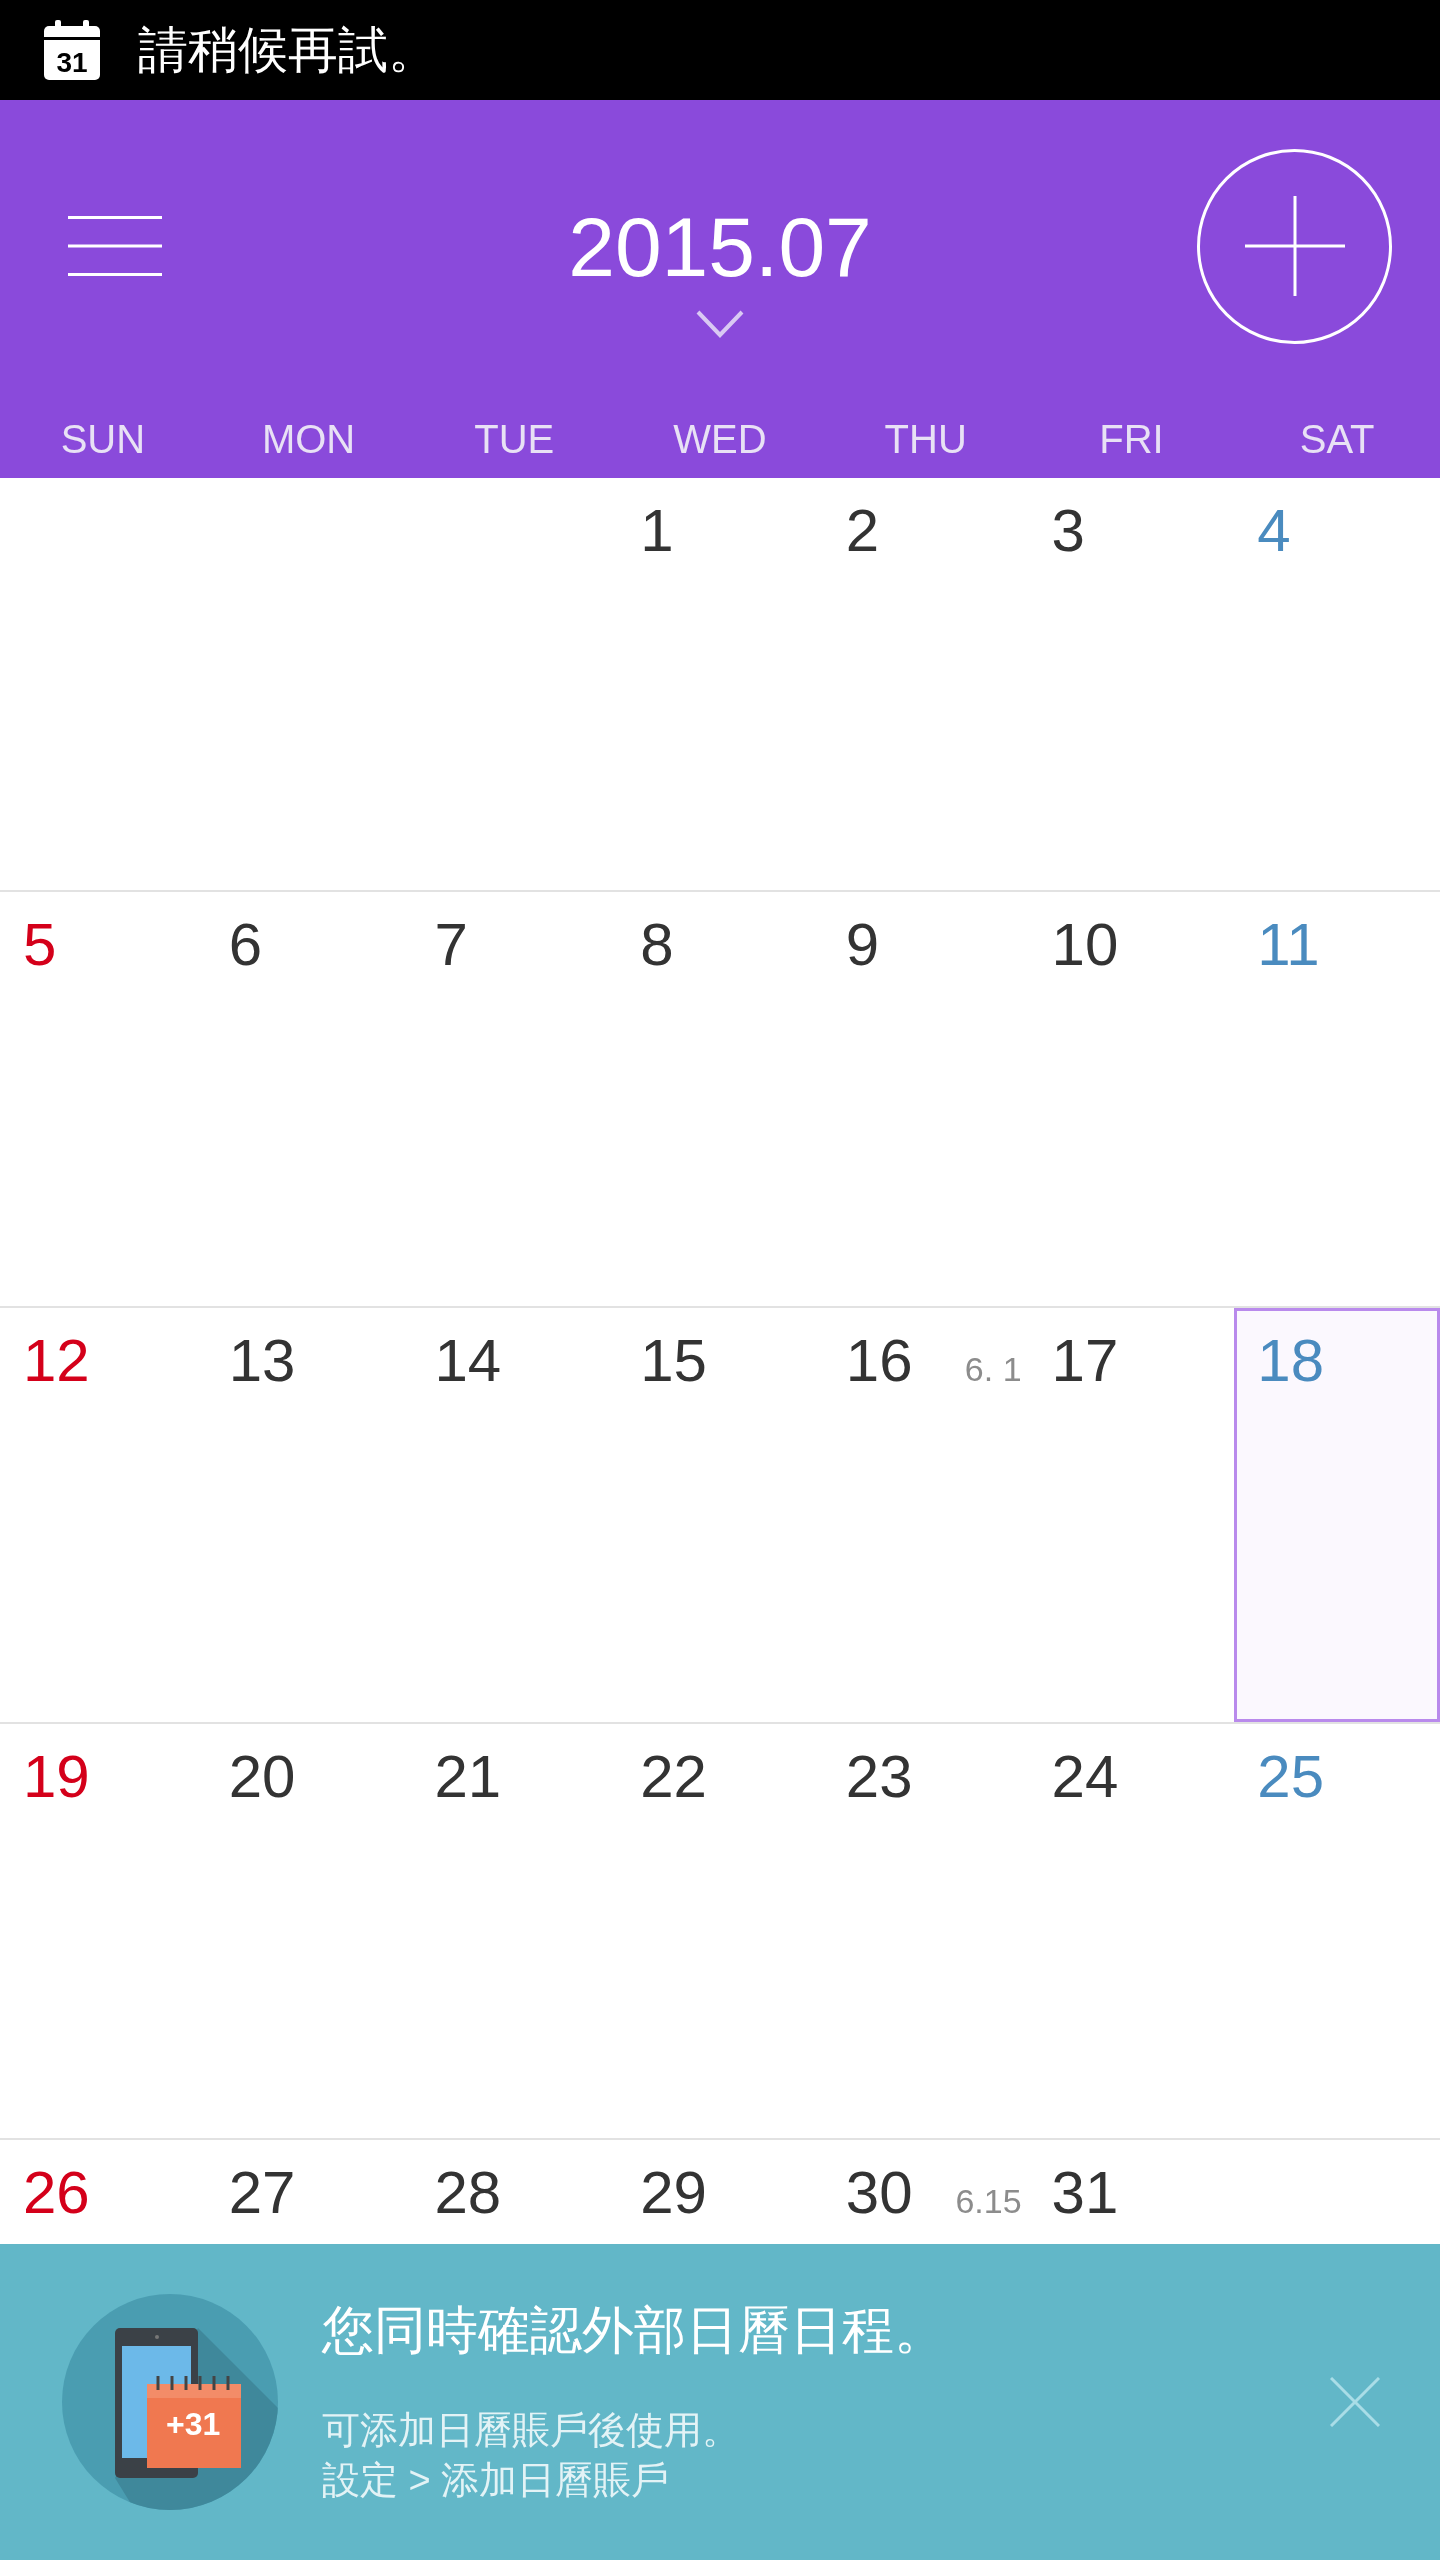 The image size is (1440, 2560). I want to click on day-number: 5, so click(40, 945).